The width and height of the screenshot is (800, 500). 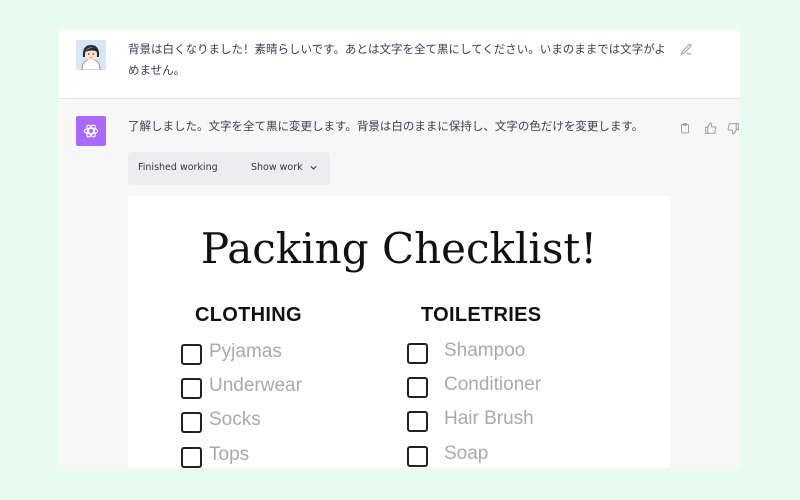 What do you see at coordinates (733, 128) in the screenshot?
I see `thumbs-down-icon` at bounding box center [733, 128].